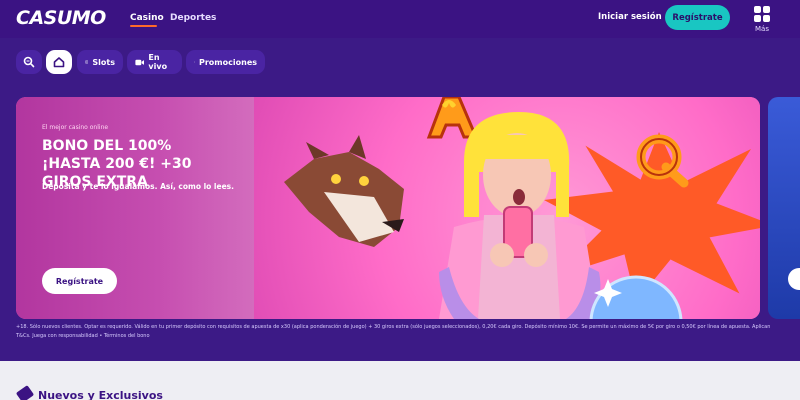 This screenshot has width=800, height=400. Describe the element at coordinates (100, 394) in the screenshot. I see `section-title: Nuevos y Exclusivos` at that location.